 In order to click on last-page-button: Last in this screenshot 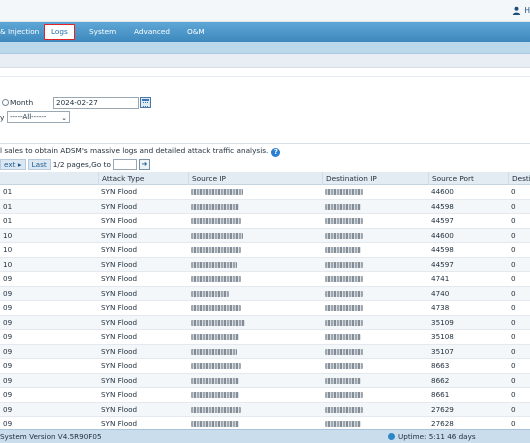, I will do `click(39, 164)`.